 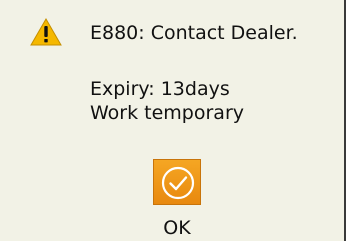 What do you see at coordinates (160, 89) in the screenshot?
I see `expiry-text: Expiry: 13days` at bounding box center [160, 89].